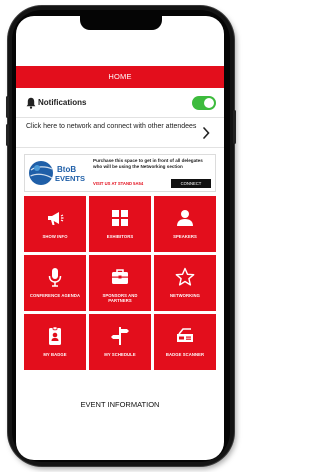 The height and width of the screenshot is (472, 320). Describe the element at coordinates (7, 135) in the screenshot. I see `volume-down-button` at that location.